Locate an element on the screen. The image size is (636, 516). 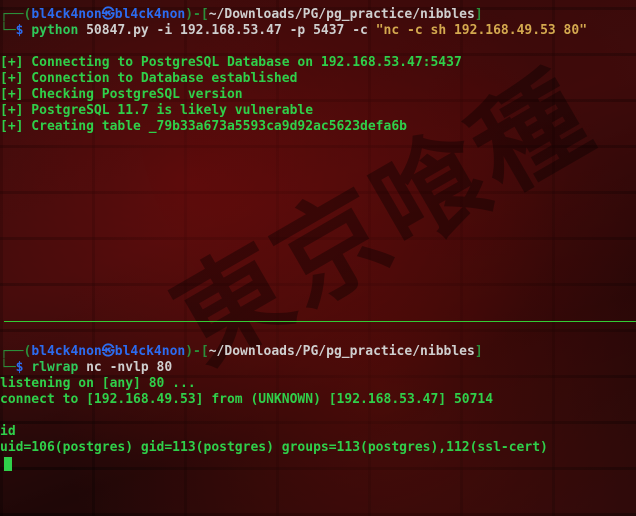
pane-divider is located at coordinates (320, 321).